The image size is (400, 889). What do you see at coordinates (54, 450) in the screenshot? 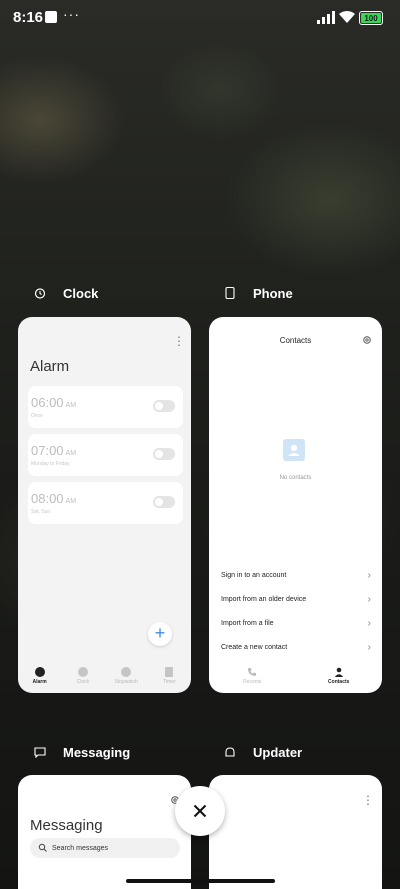
I see `alarm-time: 07:00 AM` at bounding box center [54, 450].